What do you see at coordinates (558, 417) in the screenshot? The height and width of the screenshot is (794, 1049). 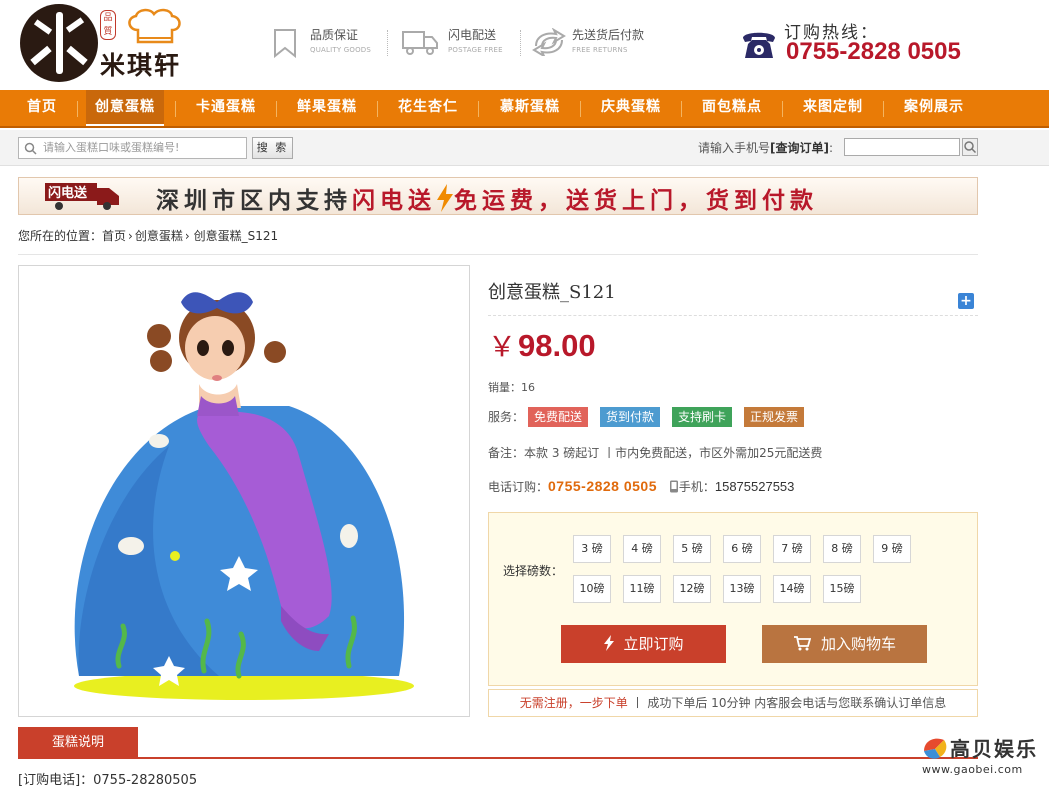 I see `service-tag: 免费配送` at bounding box center [558, 417].